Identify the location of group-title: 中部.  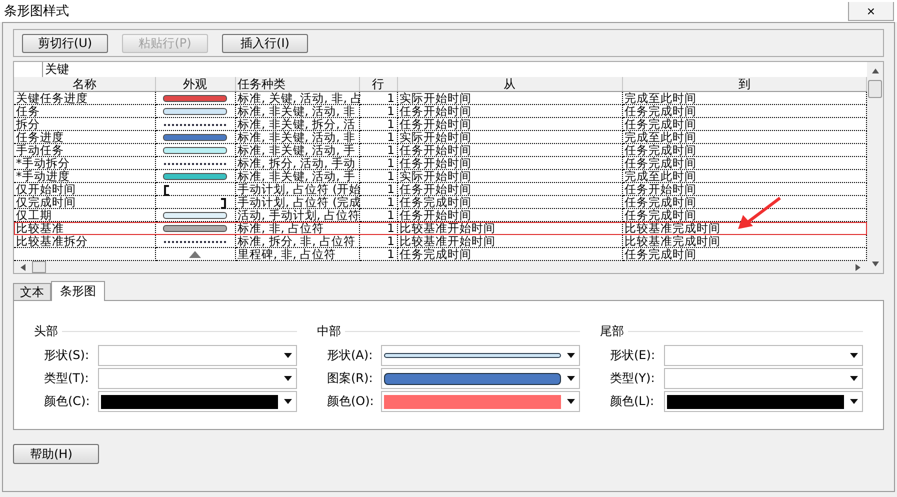
(329, 331).